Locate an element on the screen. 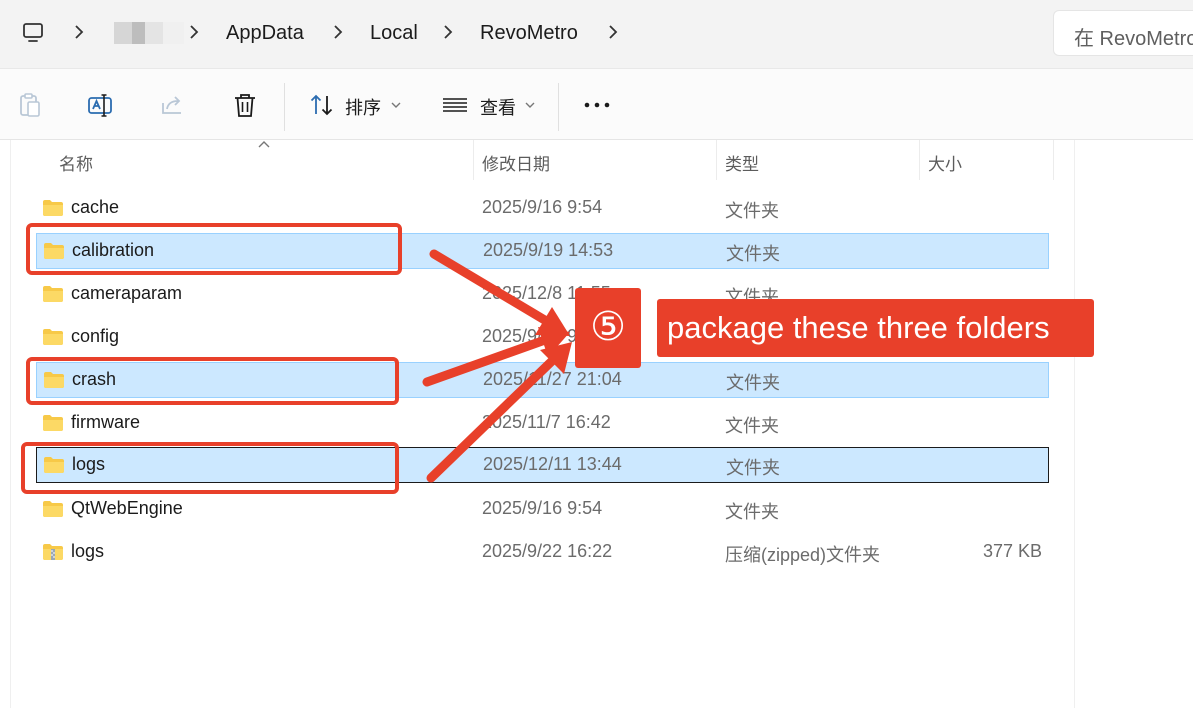 The image size is (1193, 708). step-number: ⑤ is located at coordinates (608, 327).